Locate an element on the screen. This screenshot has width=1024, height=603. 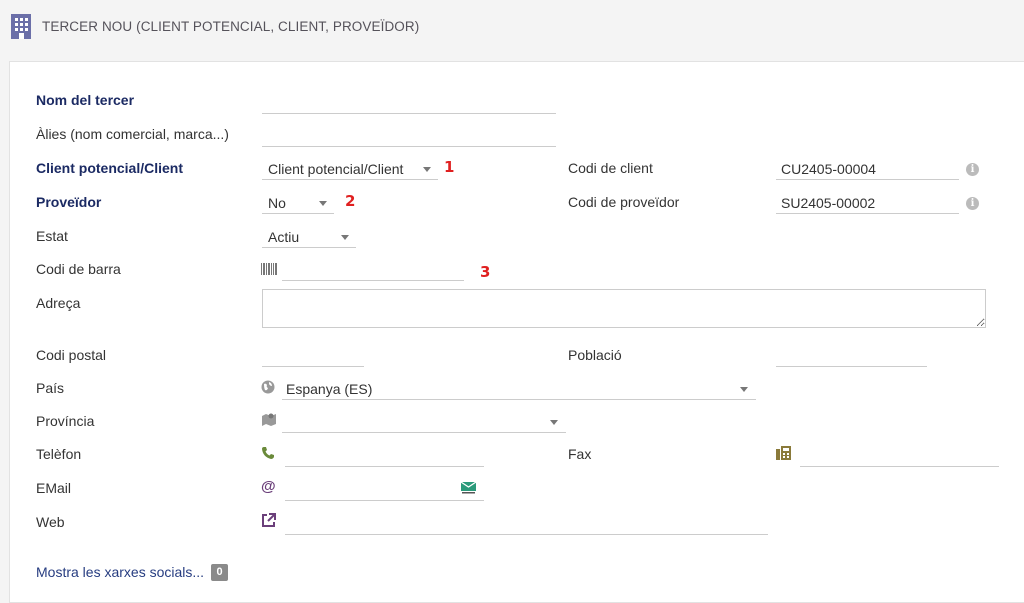
customer-code-input: CU2405-00004 is located at coordinates (867, 169).